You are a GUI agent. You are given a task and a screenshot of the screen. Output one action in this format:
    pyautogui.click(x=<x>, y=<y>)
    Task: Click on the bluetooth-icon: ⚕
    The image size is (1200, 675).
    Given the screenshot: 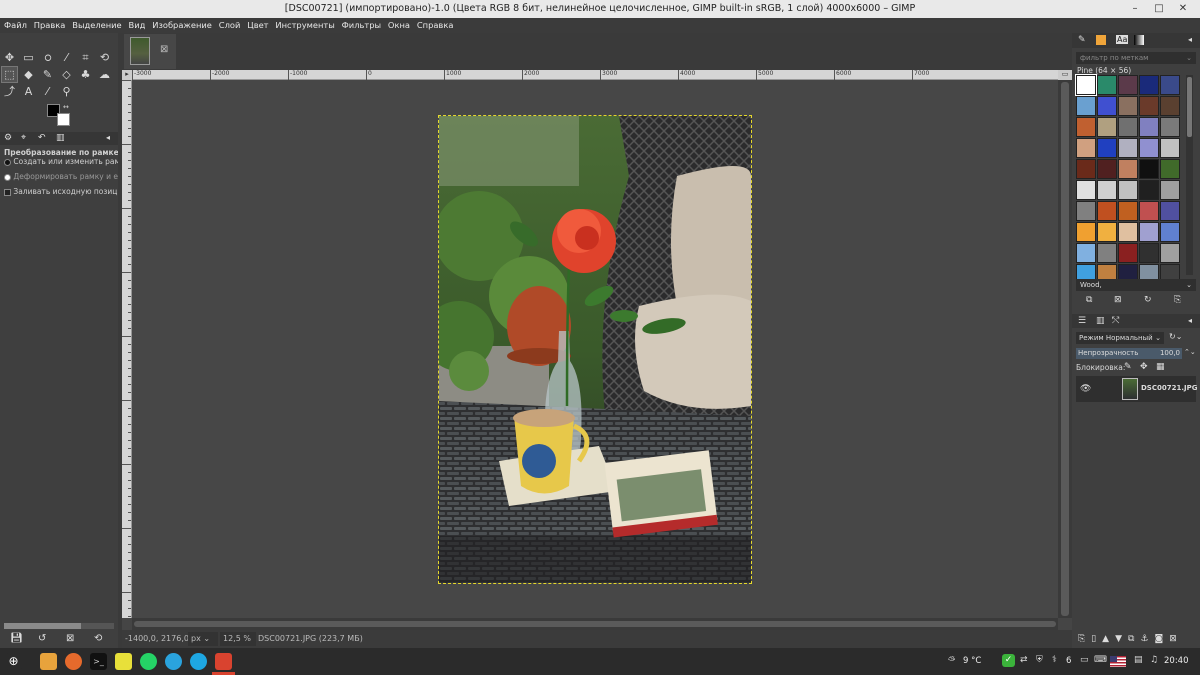 What is the action you would take?
    pyautogui.click(x=1054, y=660)
    